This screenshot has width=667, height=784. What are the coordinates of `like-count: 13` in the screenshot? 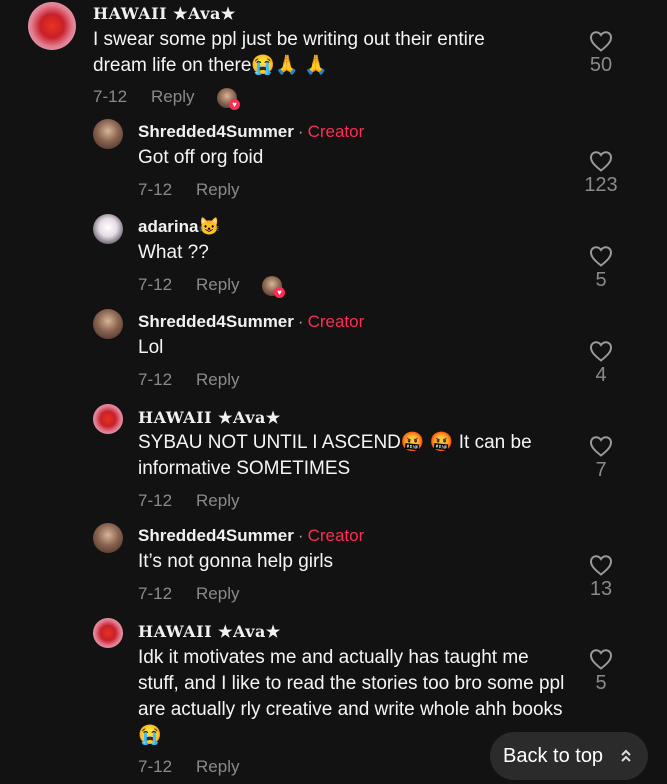 It's located at (601, 589).